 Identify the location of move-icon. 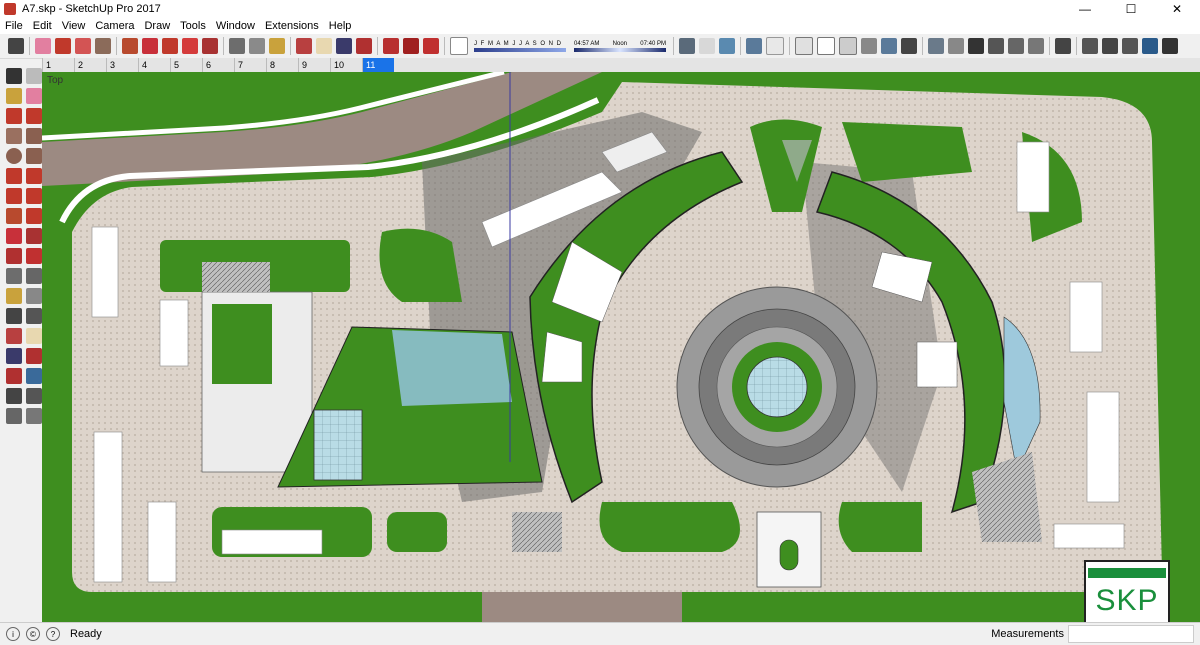
(14, 216).